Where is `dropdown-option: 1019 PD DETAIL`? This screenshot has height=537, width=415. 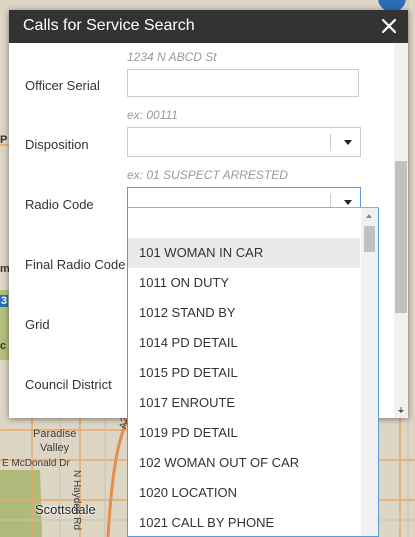 dropdown-option: 1019 PD DETAIL is located at coordinates (244, 433).